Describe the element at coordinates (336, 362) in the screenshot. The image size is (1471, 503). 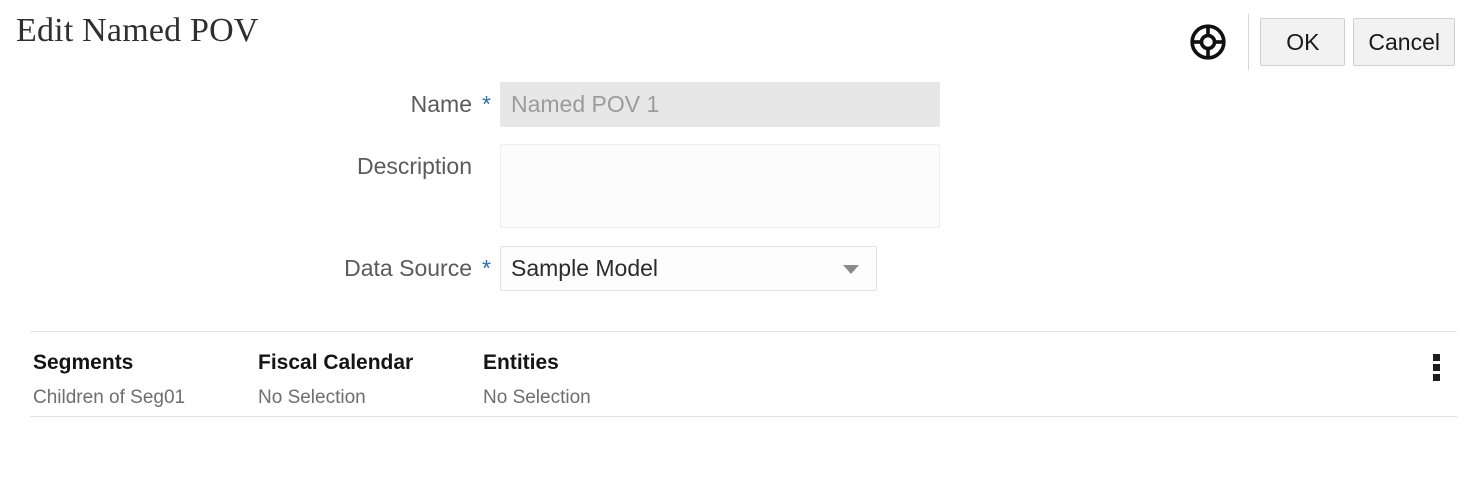
I see `pov-column-header: Fiscal Calendar` at that location.